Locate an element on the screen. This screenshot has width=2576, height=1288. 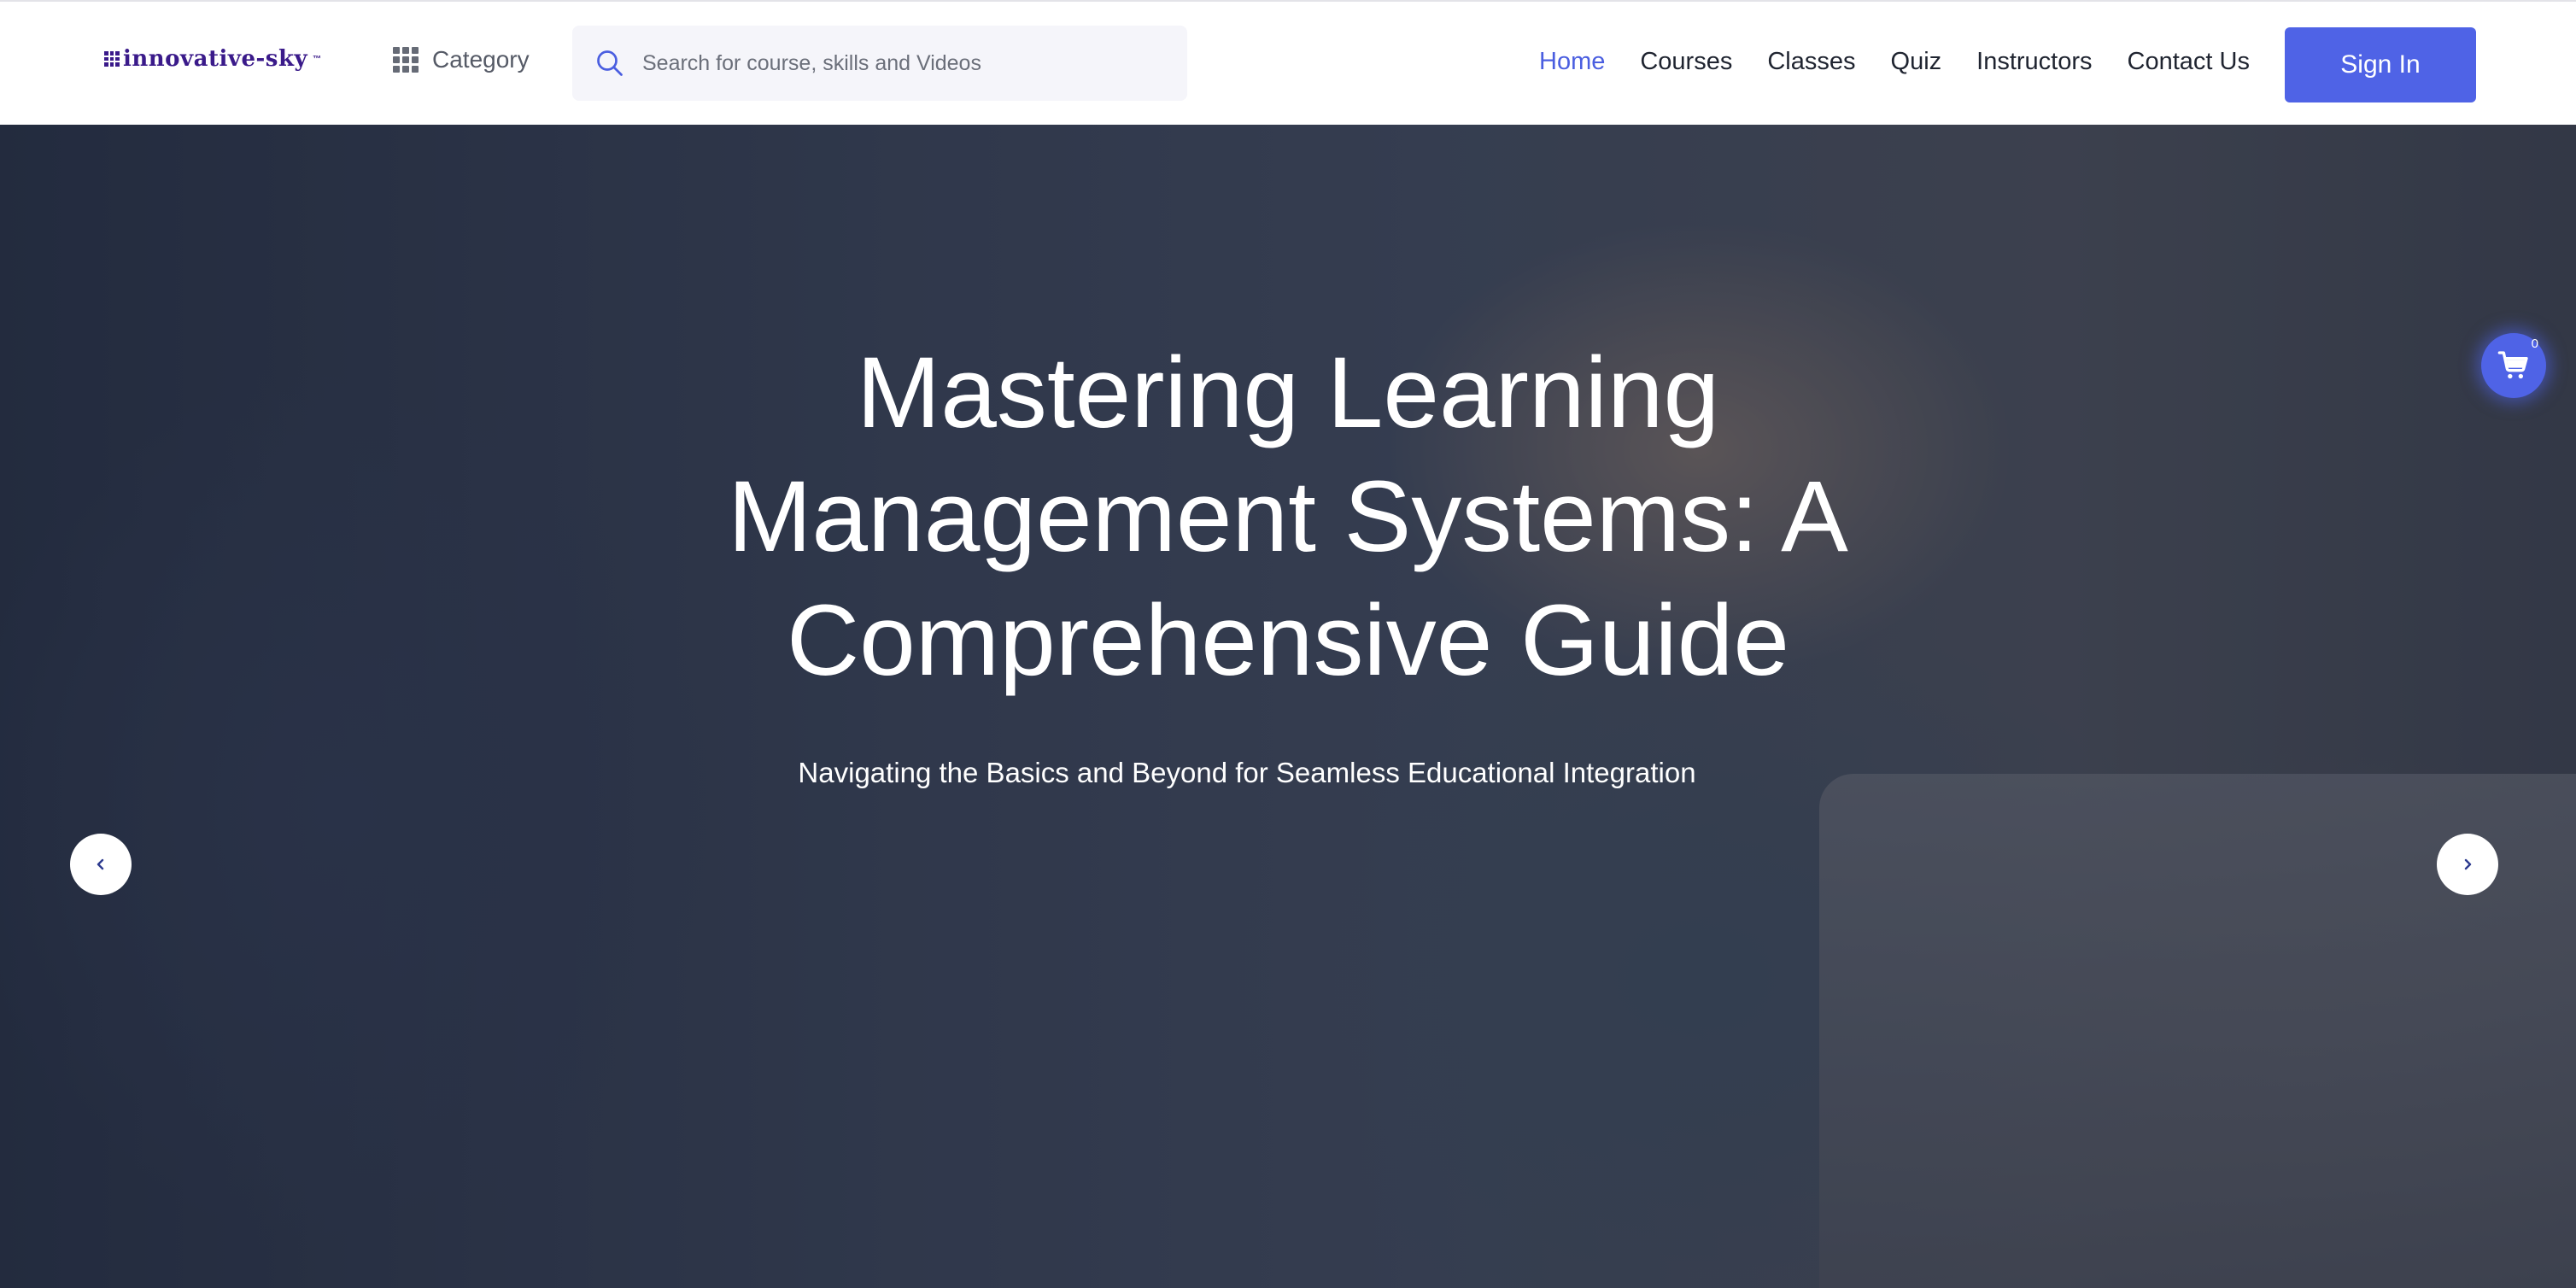
nav-link-quiz: Quiz is located at coordinates (1916, 62).